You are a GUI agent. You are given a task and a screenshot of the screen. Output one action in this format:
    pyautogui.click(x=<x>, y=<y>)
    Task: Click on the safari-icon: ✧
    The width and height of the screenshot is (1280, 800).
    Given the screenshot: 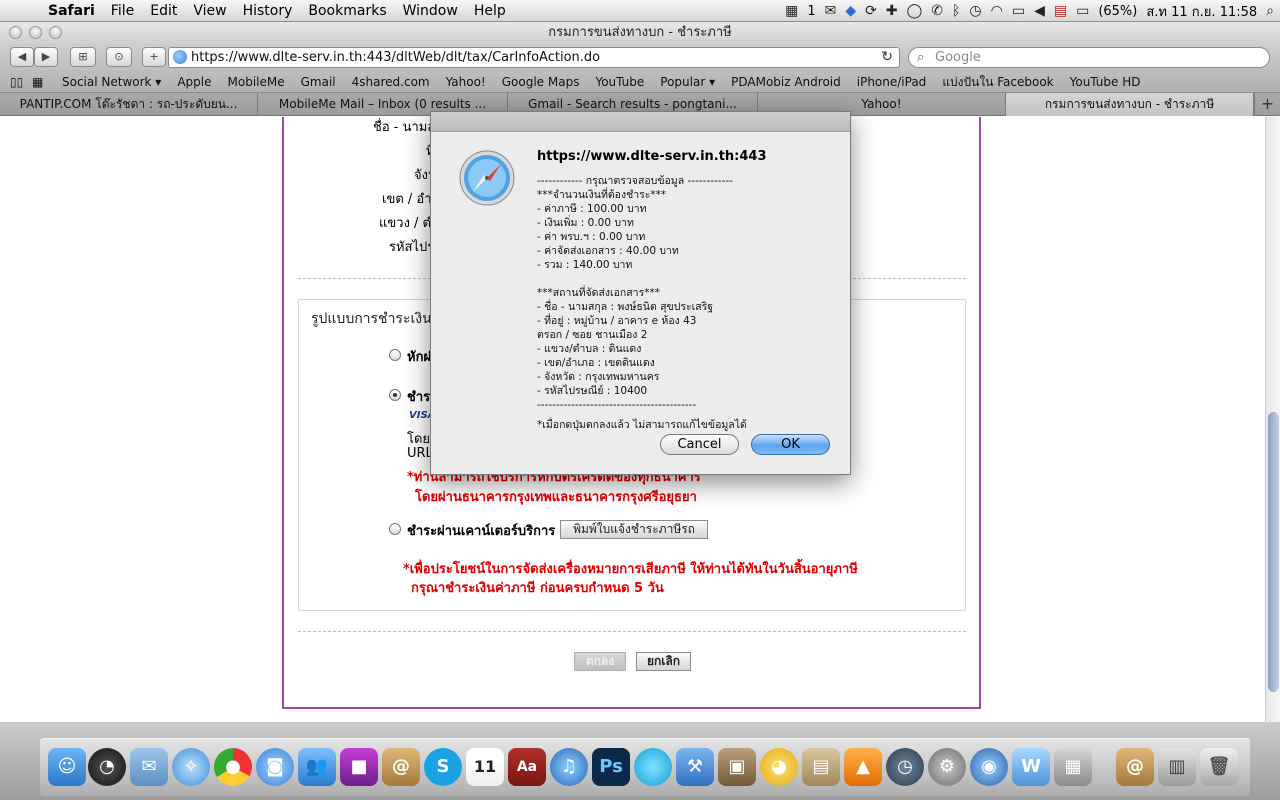 What is the action you would take?
    pyautogui.click(x=191, y=767)
    